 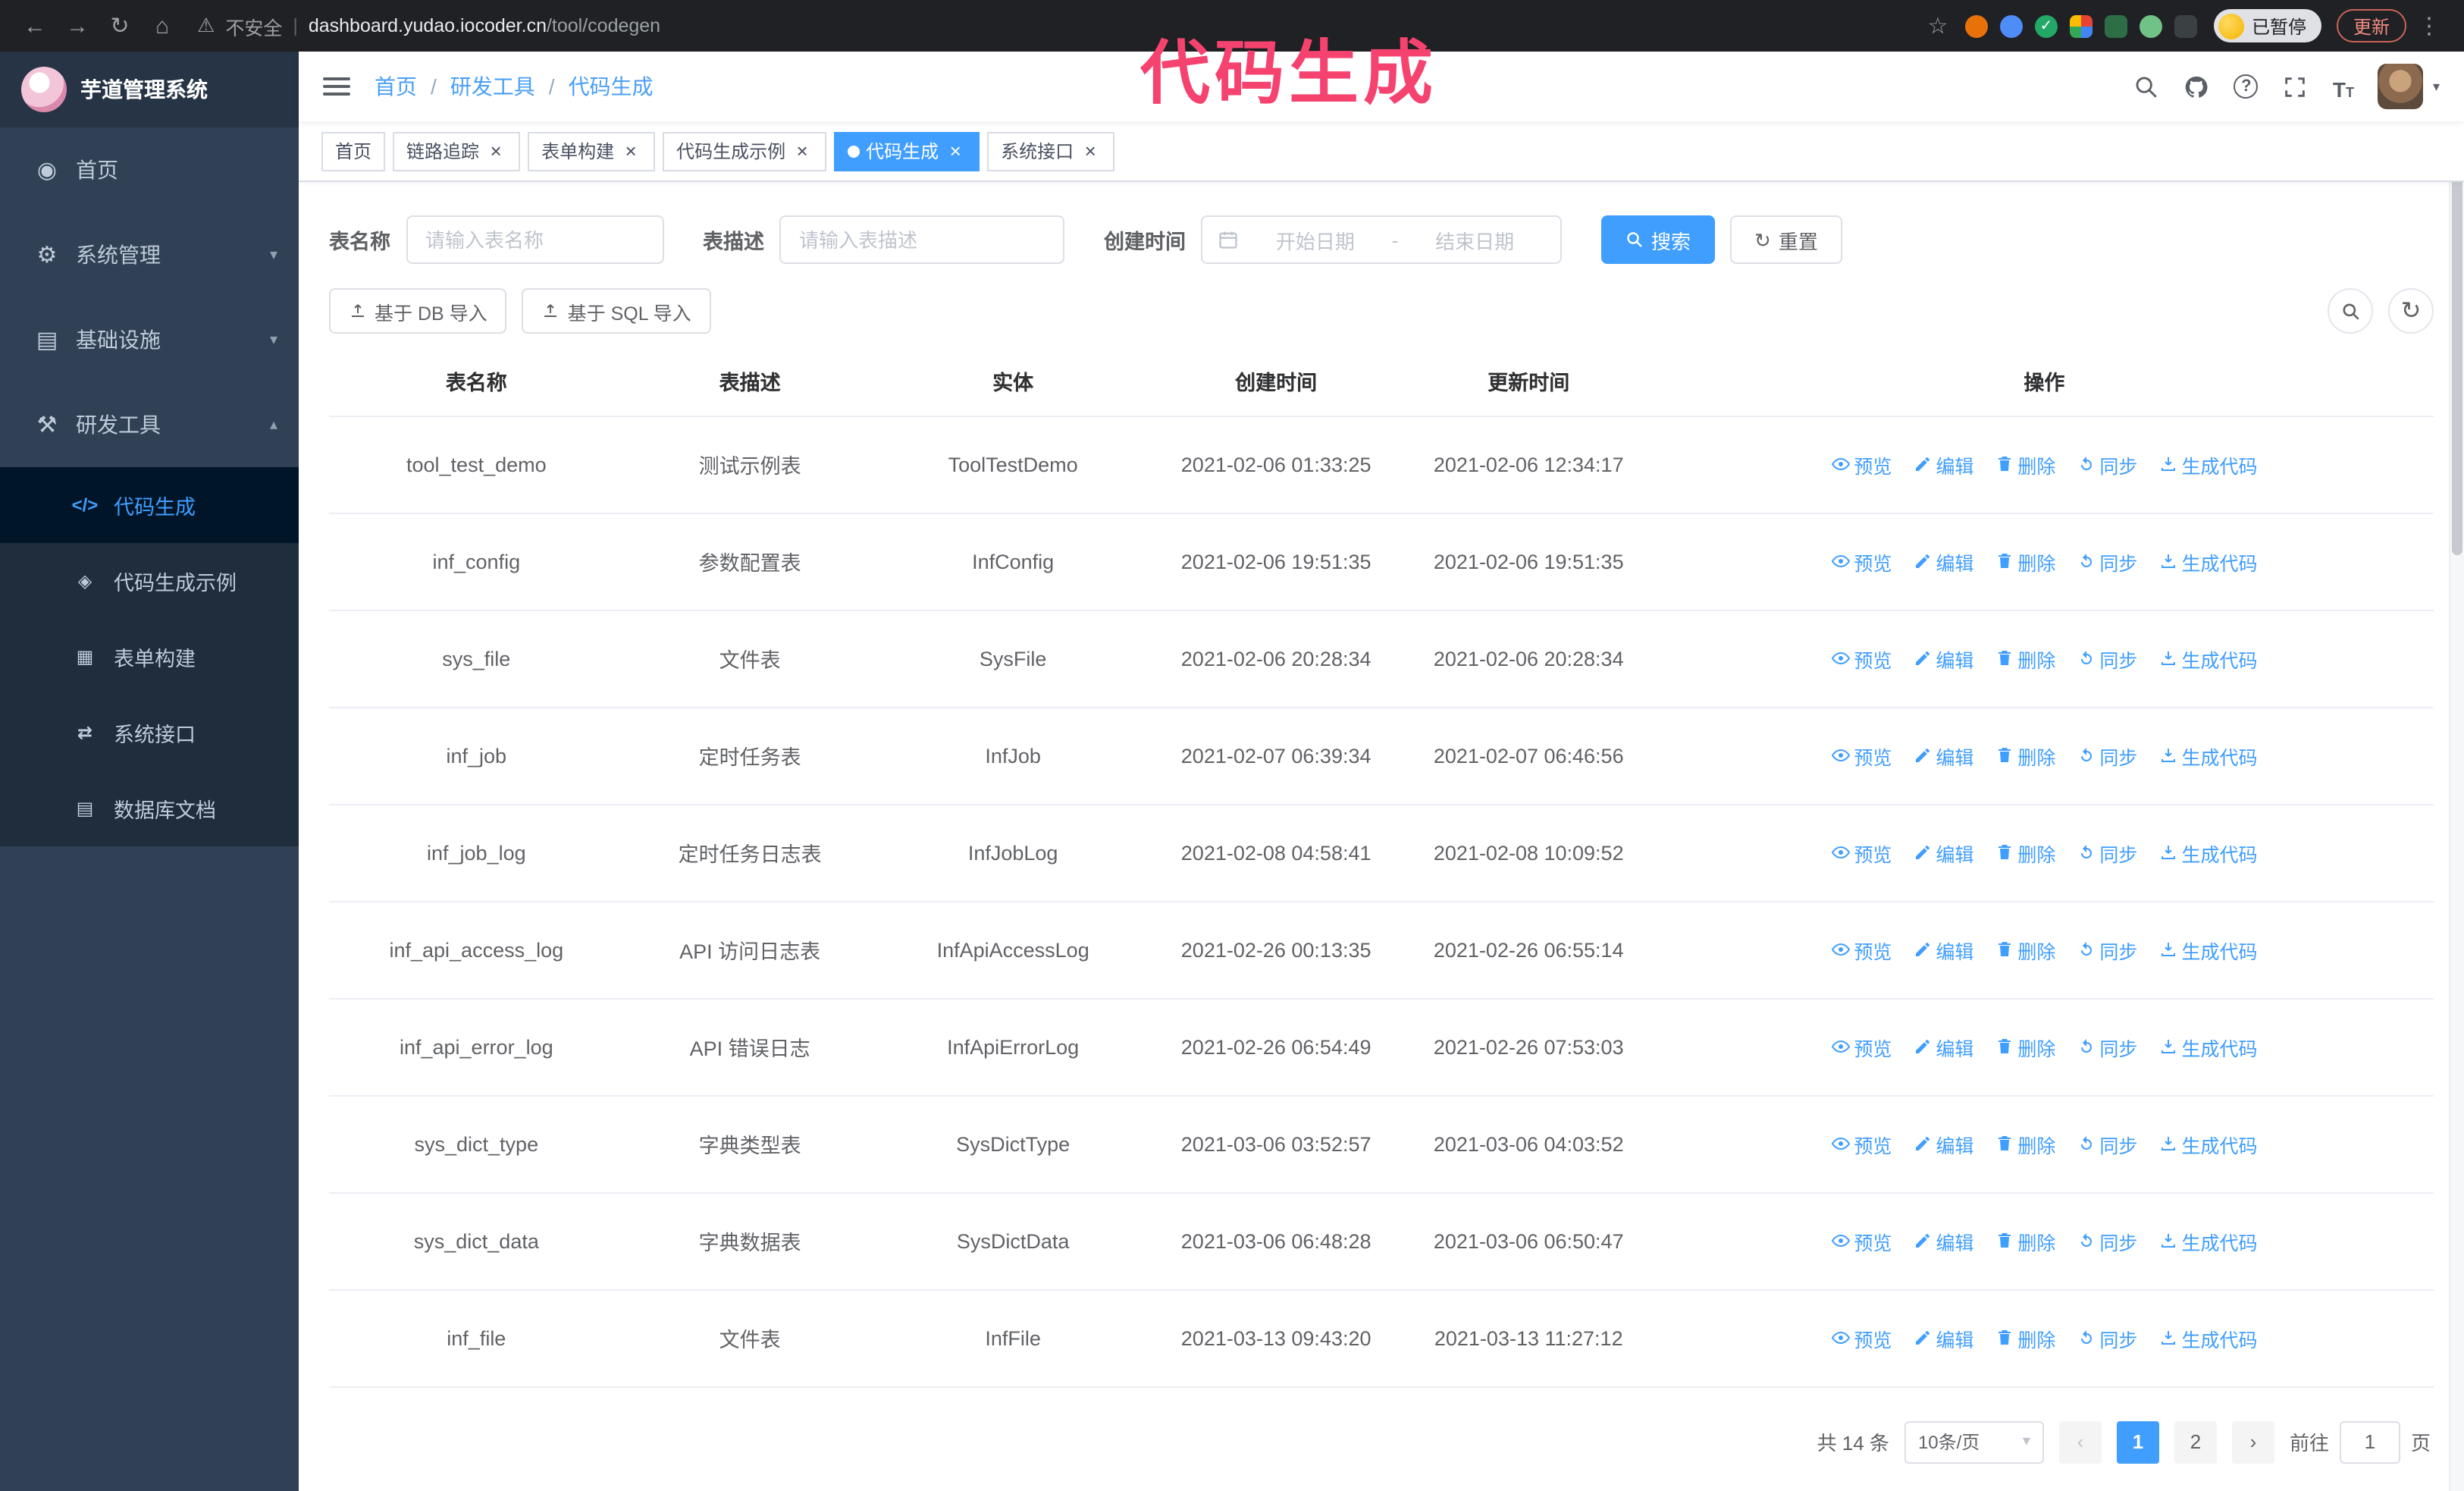 I want to click on refresh-button: ↻, so click(x=2411, y=311).